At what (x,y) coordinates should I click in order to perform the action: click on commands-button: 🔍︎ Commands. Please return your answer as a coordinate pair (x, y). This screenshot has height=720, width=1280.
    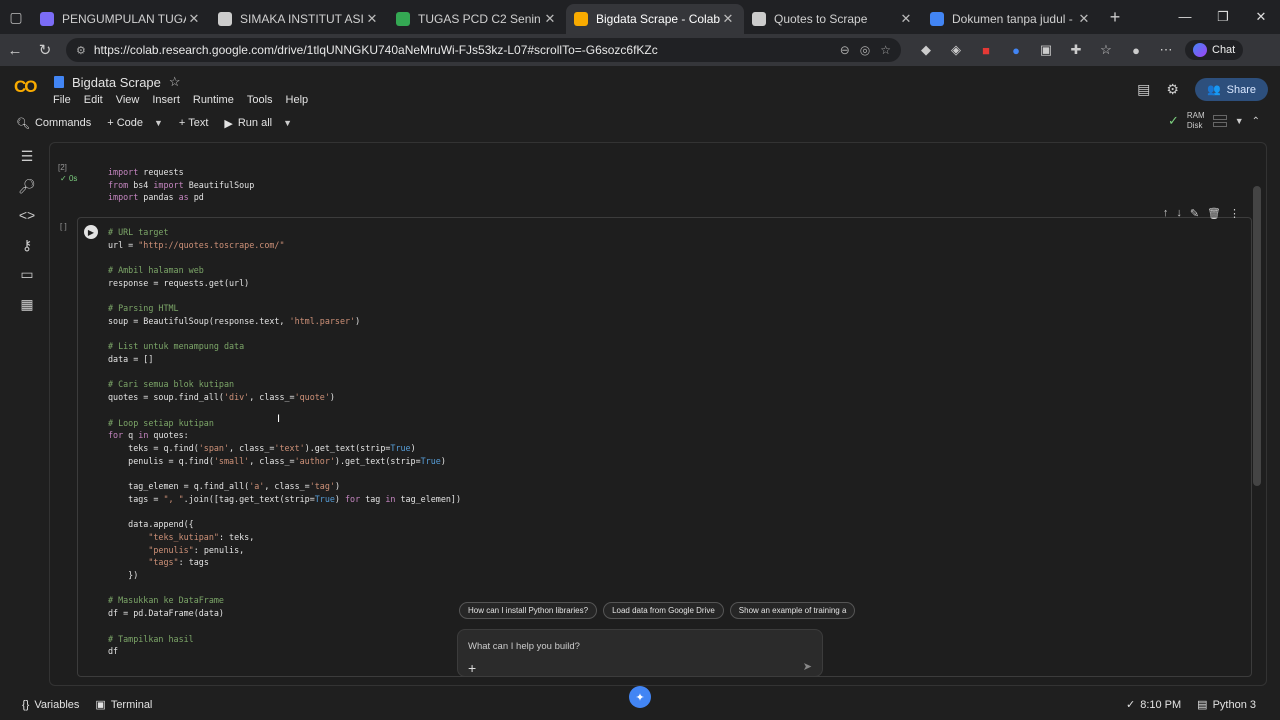
    Looking at the image, I should click on (53, 123).